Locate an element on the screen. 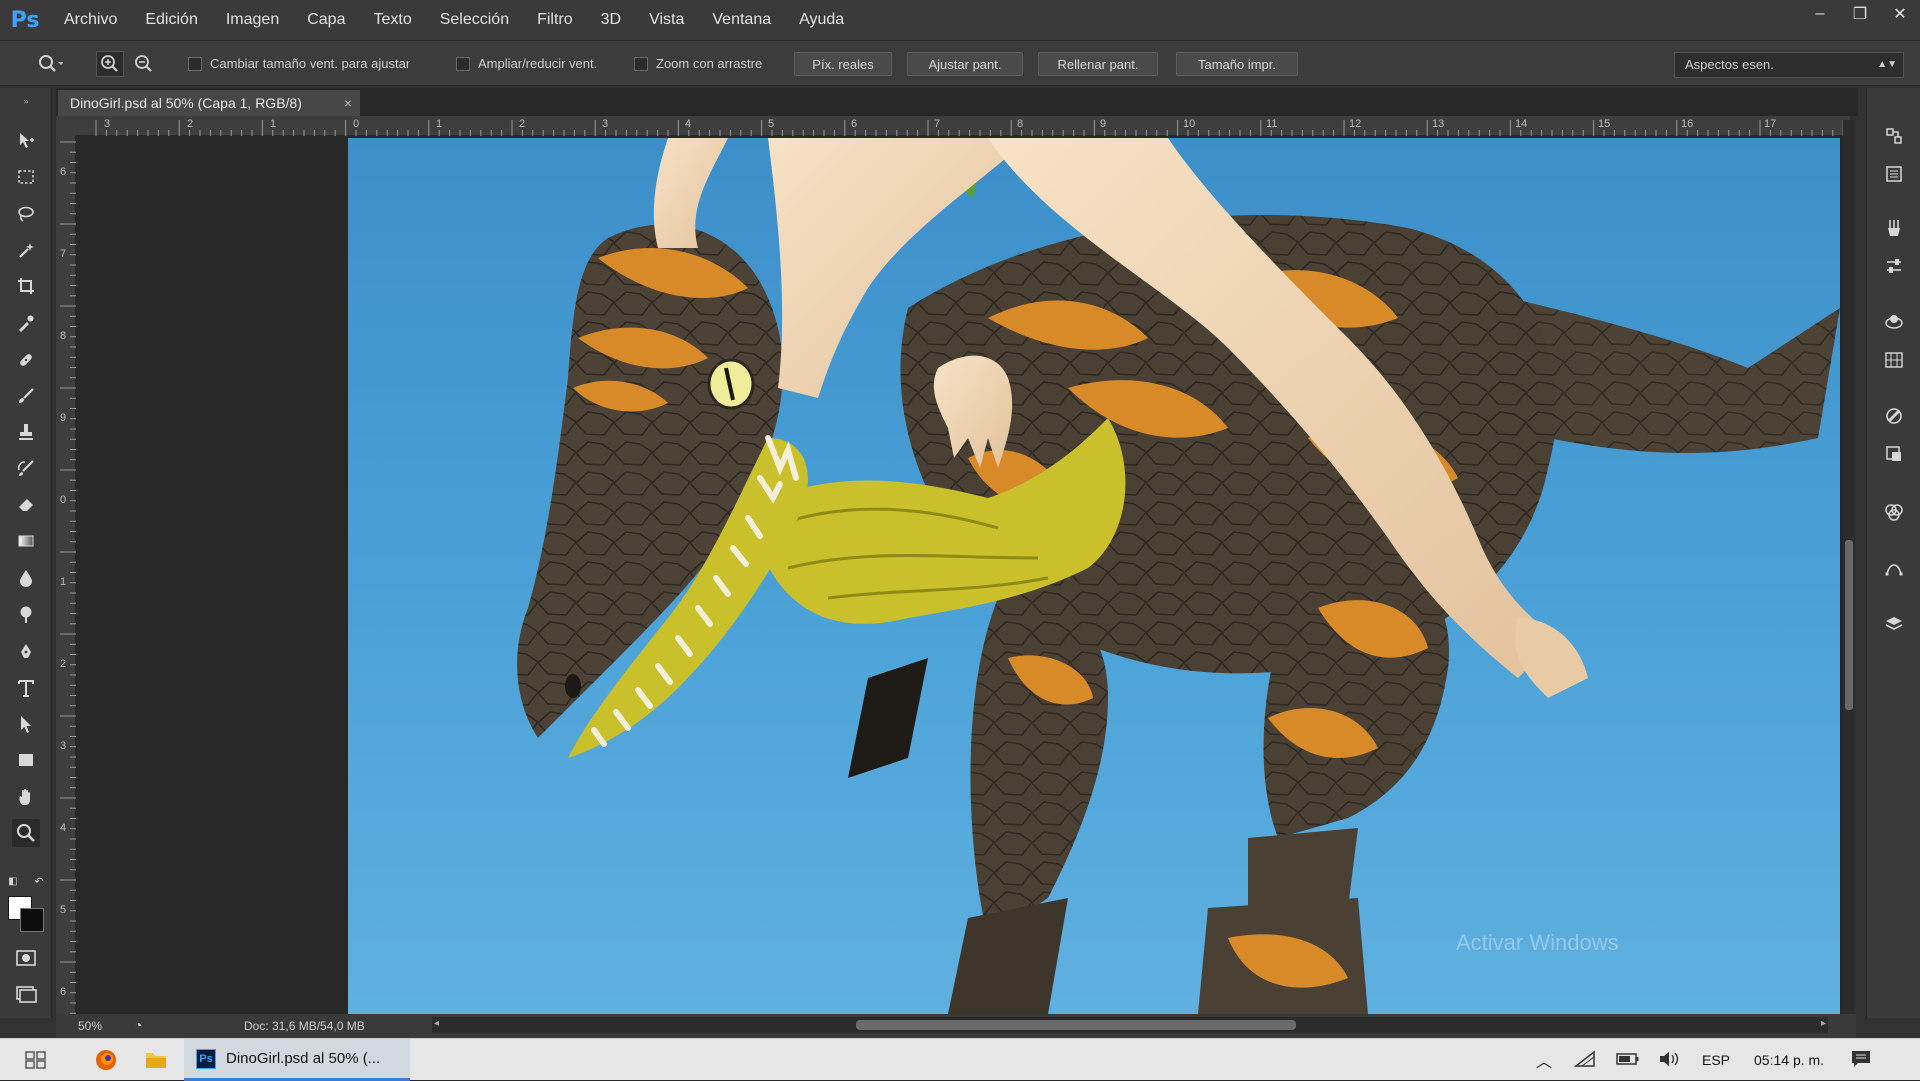 This screenshot has width=1920, height=1081. checkbox-box is located at coordinates (195, 63).